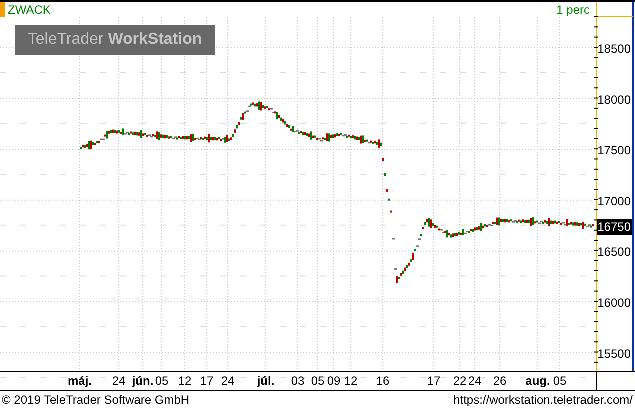 The height and width of the screenshot is (408, 635). Describe the element at coordinates (334, 381) in the screenshot. I see `date-label: 09` at that location.